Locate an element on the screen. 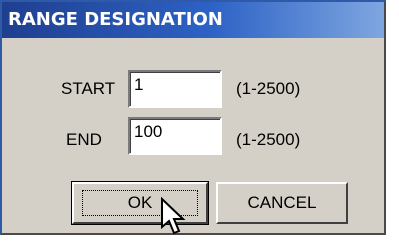  ok-button: OK is located at coordinates (140, 203).